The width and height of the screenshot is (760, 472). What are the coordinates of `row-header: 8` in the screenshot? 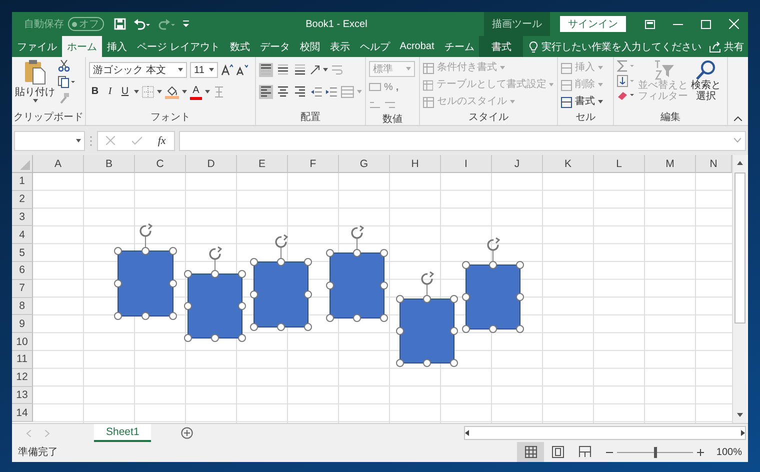 It's located at (22, 307).